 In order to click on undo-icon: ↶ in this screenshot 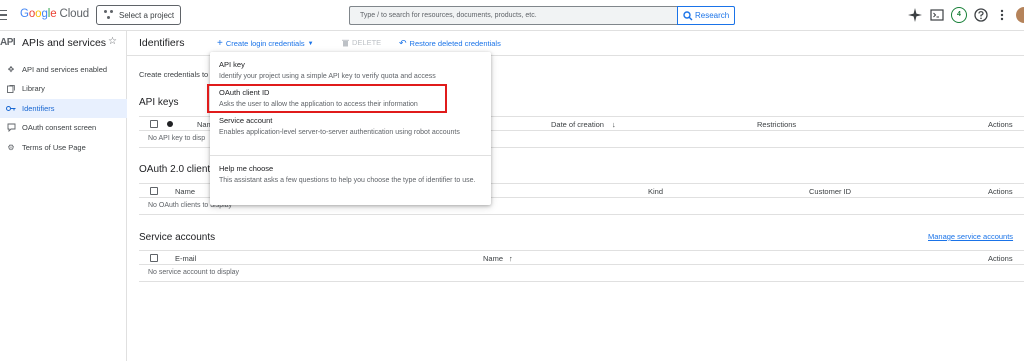, I will do `click(403, 43)`.